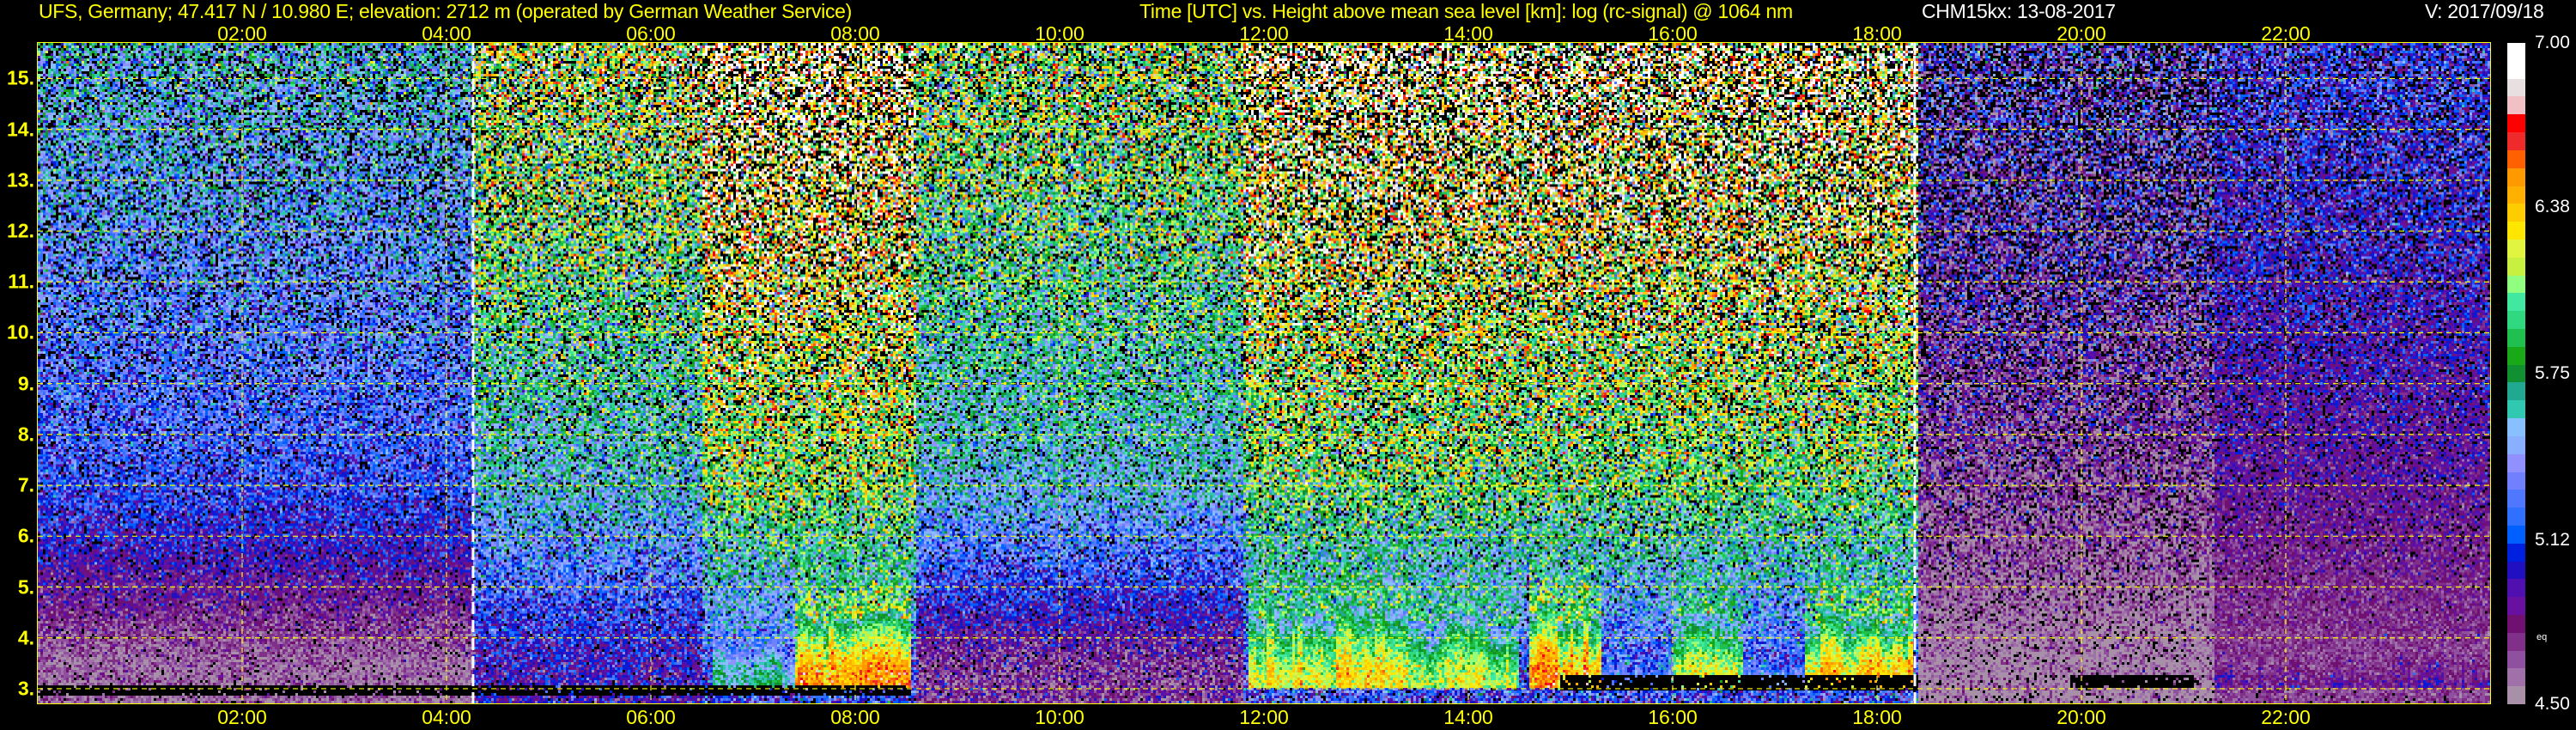 This screenshot has width=2576, height=730. Describe the element at coordinates (2082, 717) in the screenshot. I see `x-tick-label-bottom: 20:00` at that location.